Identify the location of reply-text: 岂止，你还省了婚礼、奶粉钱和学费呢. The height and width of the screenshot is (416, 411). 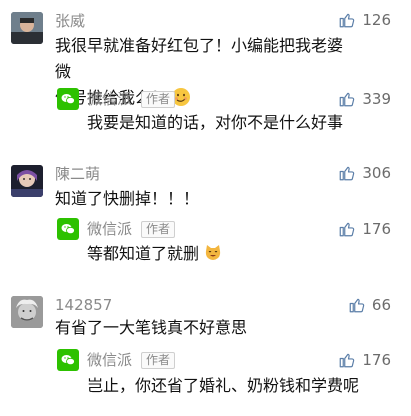
(223, 385).